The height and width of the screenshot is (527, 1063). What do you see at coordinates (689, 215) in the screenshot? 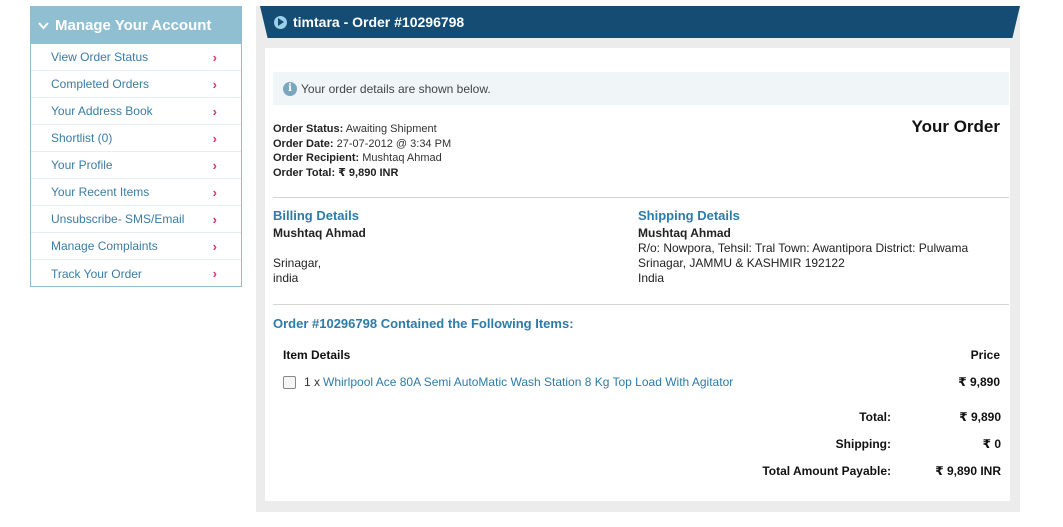
I see `shipping-title: Shipping Details` at bounding box center [689, 215].